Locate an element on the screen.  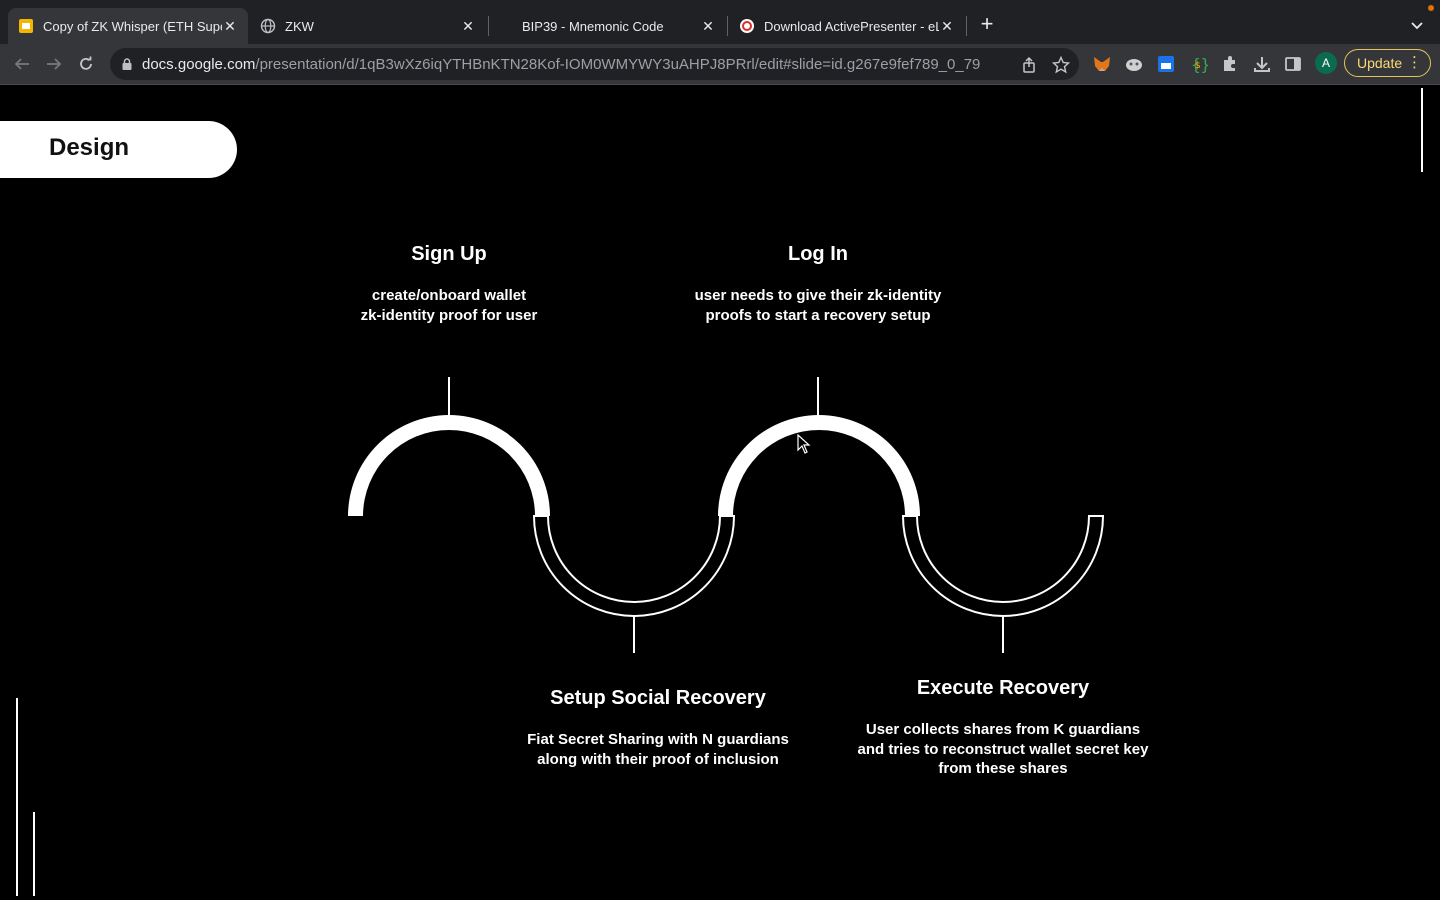
tab-title: BIP39 - Mnemonic Code is located at coordinates (593, 26).